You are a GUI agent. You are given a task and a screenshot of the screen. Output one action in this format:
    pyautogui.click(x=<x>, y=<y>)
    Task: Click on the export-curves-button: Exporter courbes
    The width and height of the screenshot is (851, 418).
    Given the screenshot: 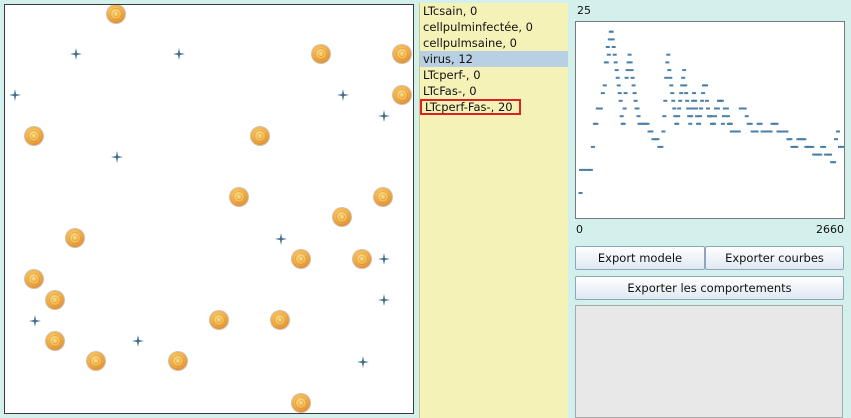 What is the action you would take?
    pyautogui.click(x=774, y=258)
    